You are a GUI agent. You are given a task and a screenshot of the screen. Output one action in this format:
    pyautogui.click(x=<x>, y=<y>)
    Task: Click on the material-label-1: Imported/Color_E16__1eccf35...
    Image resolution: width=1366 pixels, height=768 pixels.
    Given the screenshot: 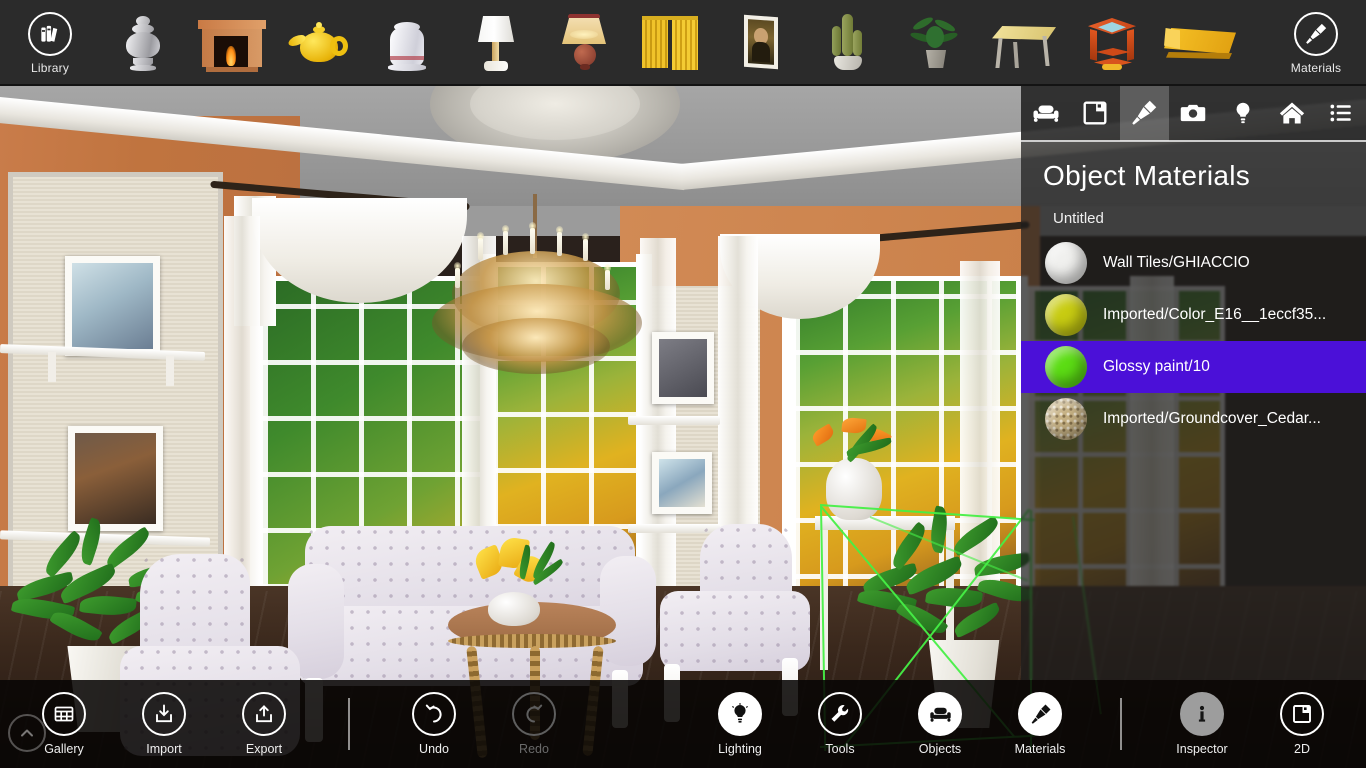 What is the action you would take?
    pyautogui.click(x=1215, y=314)
    